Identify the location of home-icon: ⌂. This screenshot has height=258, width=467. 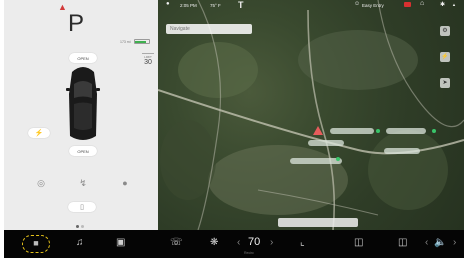
(422, 3).